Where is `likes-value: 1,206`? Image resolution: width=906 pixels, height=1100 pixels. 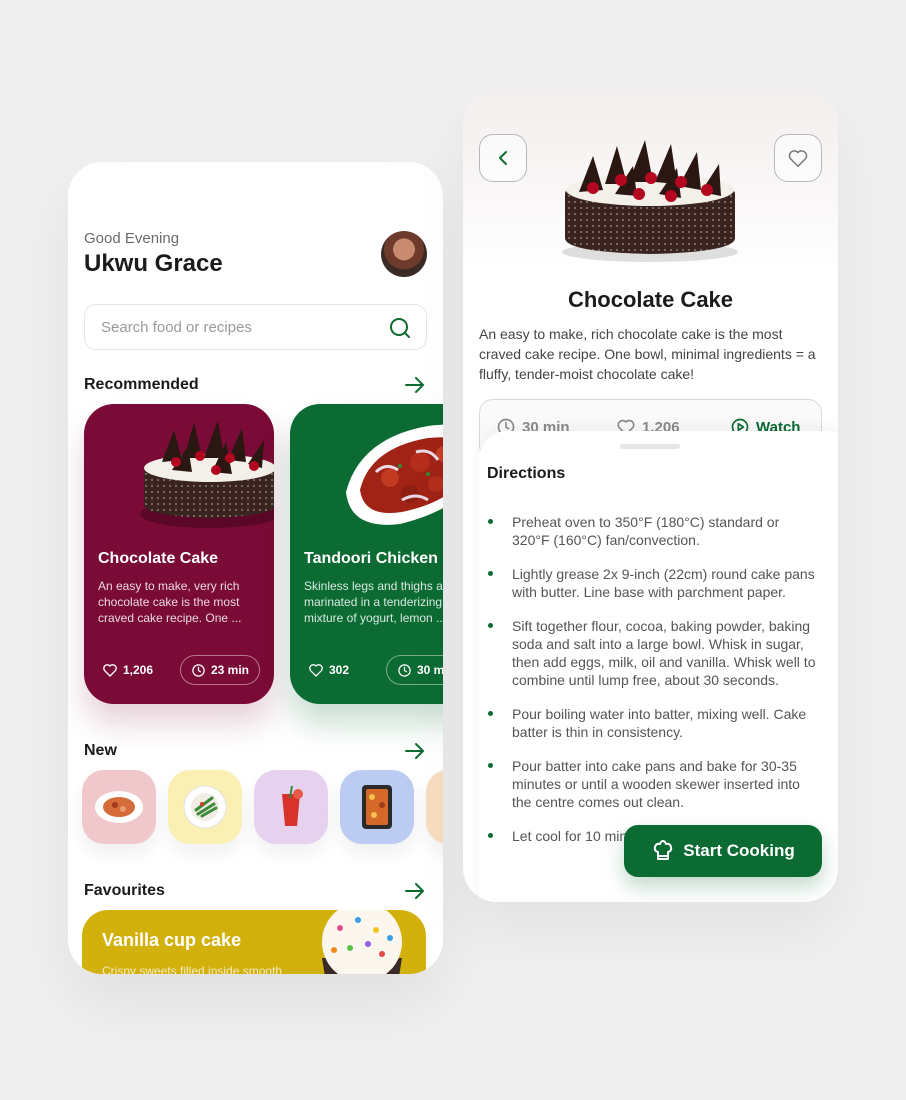 likes-value: 1,206 is located at coordinates (138, 670).